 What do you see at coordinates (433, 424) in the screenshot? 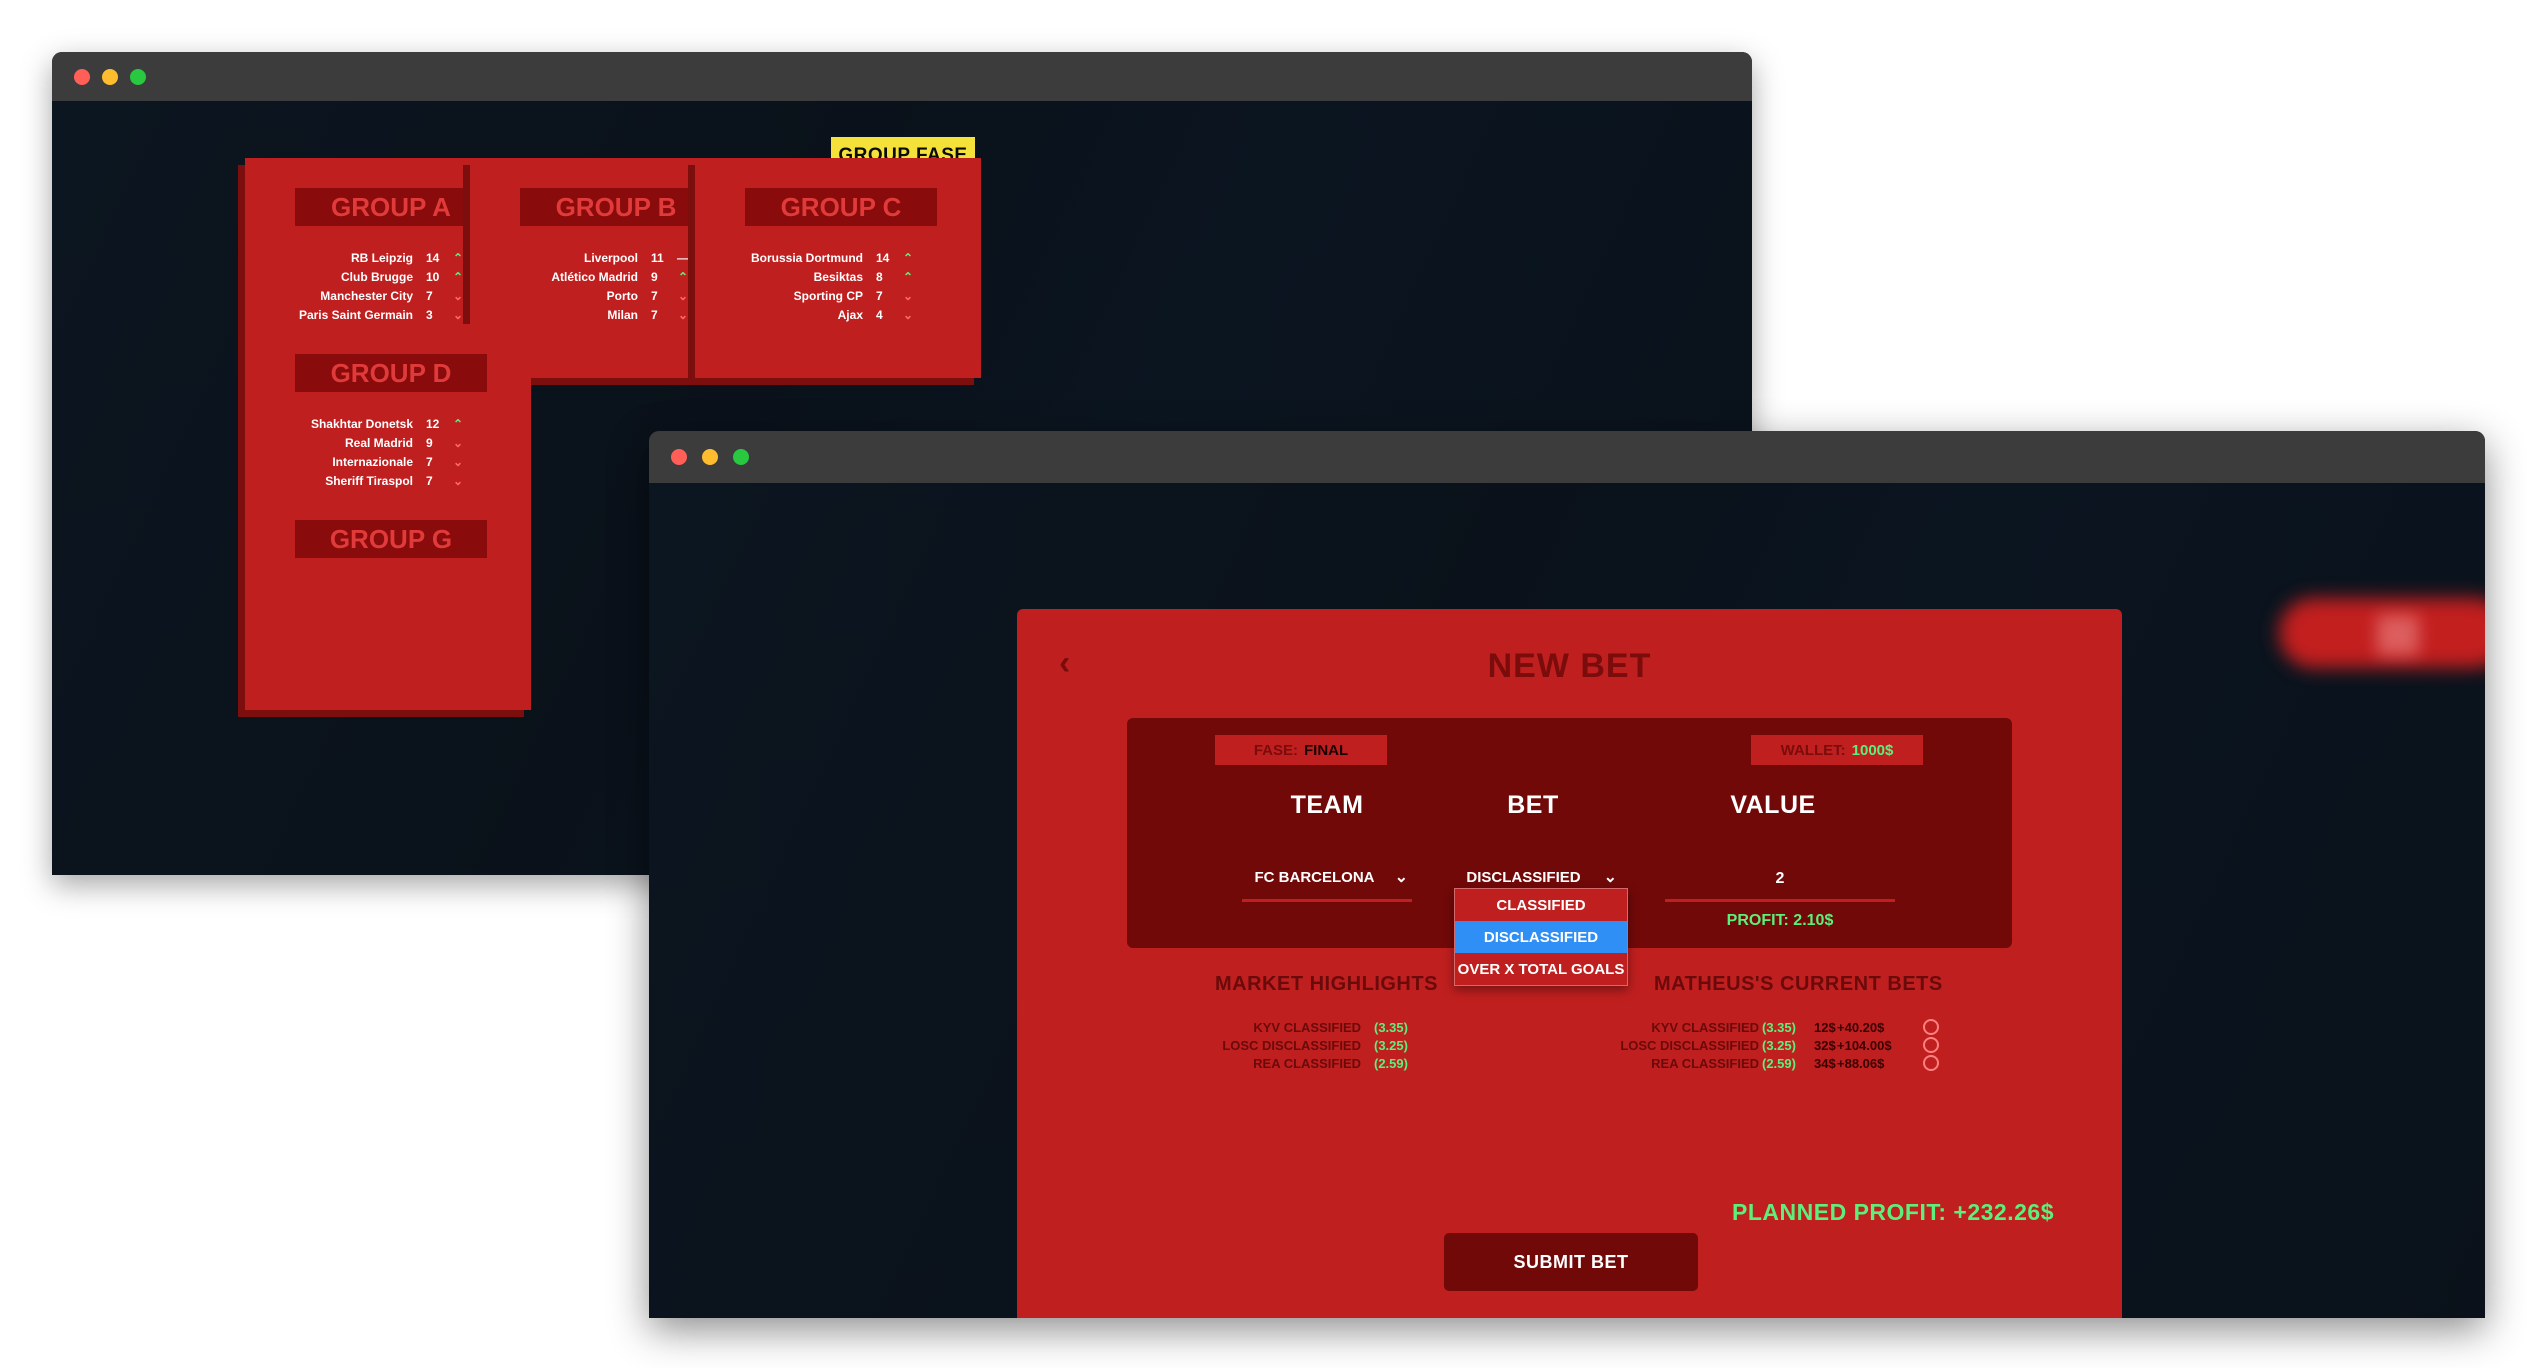
I see `team-points: 12` at bounding box center [433, 424].